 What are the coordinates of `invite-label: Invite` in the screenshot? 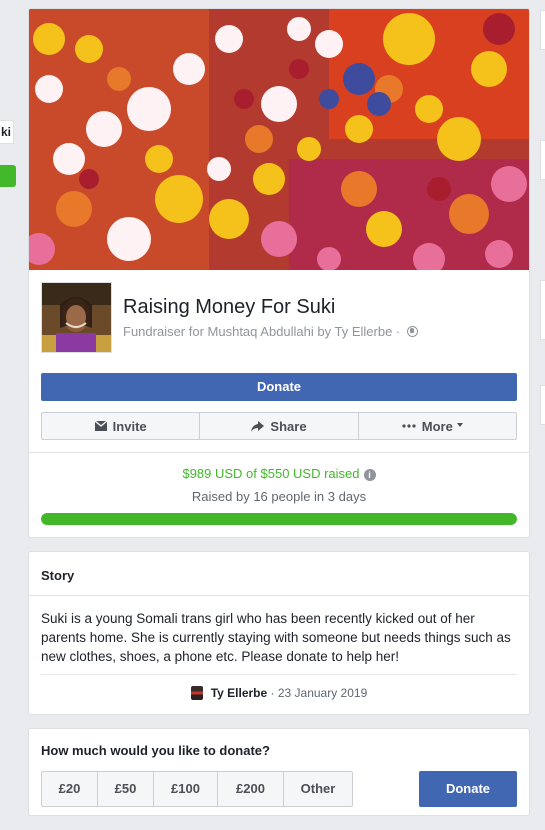 It's located at (129, 426).